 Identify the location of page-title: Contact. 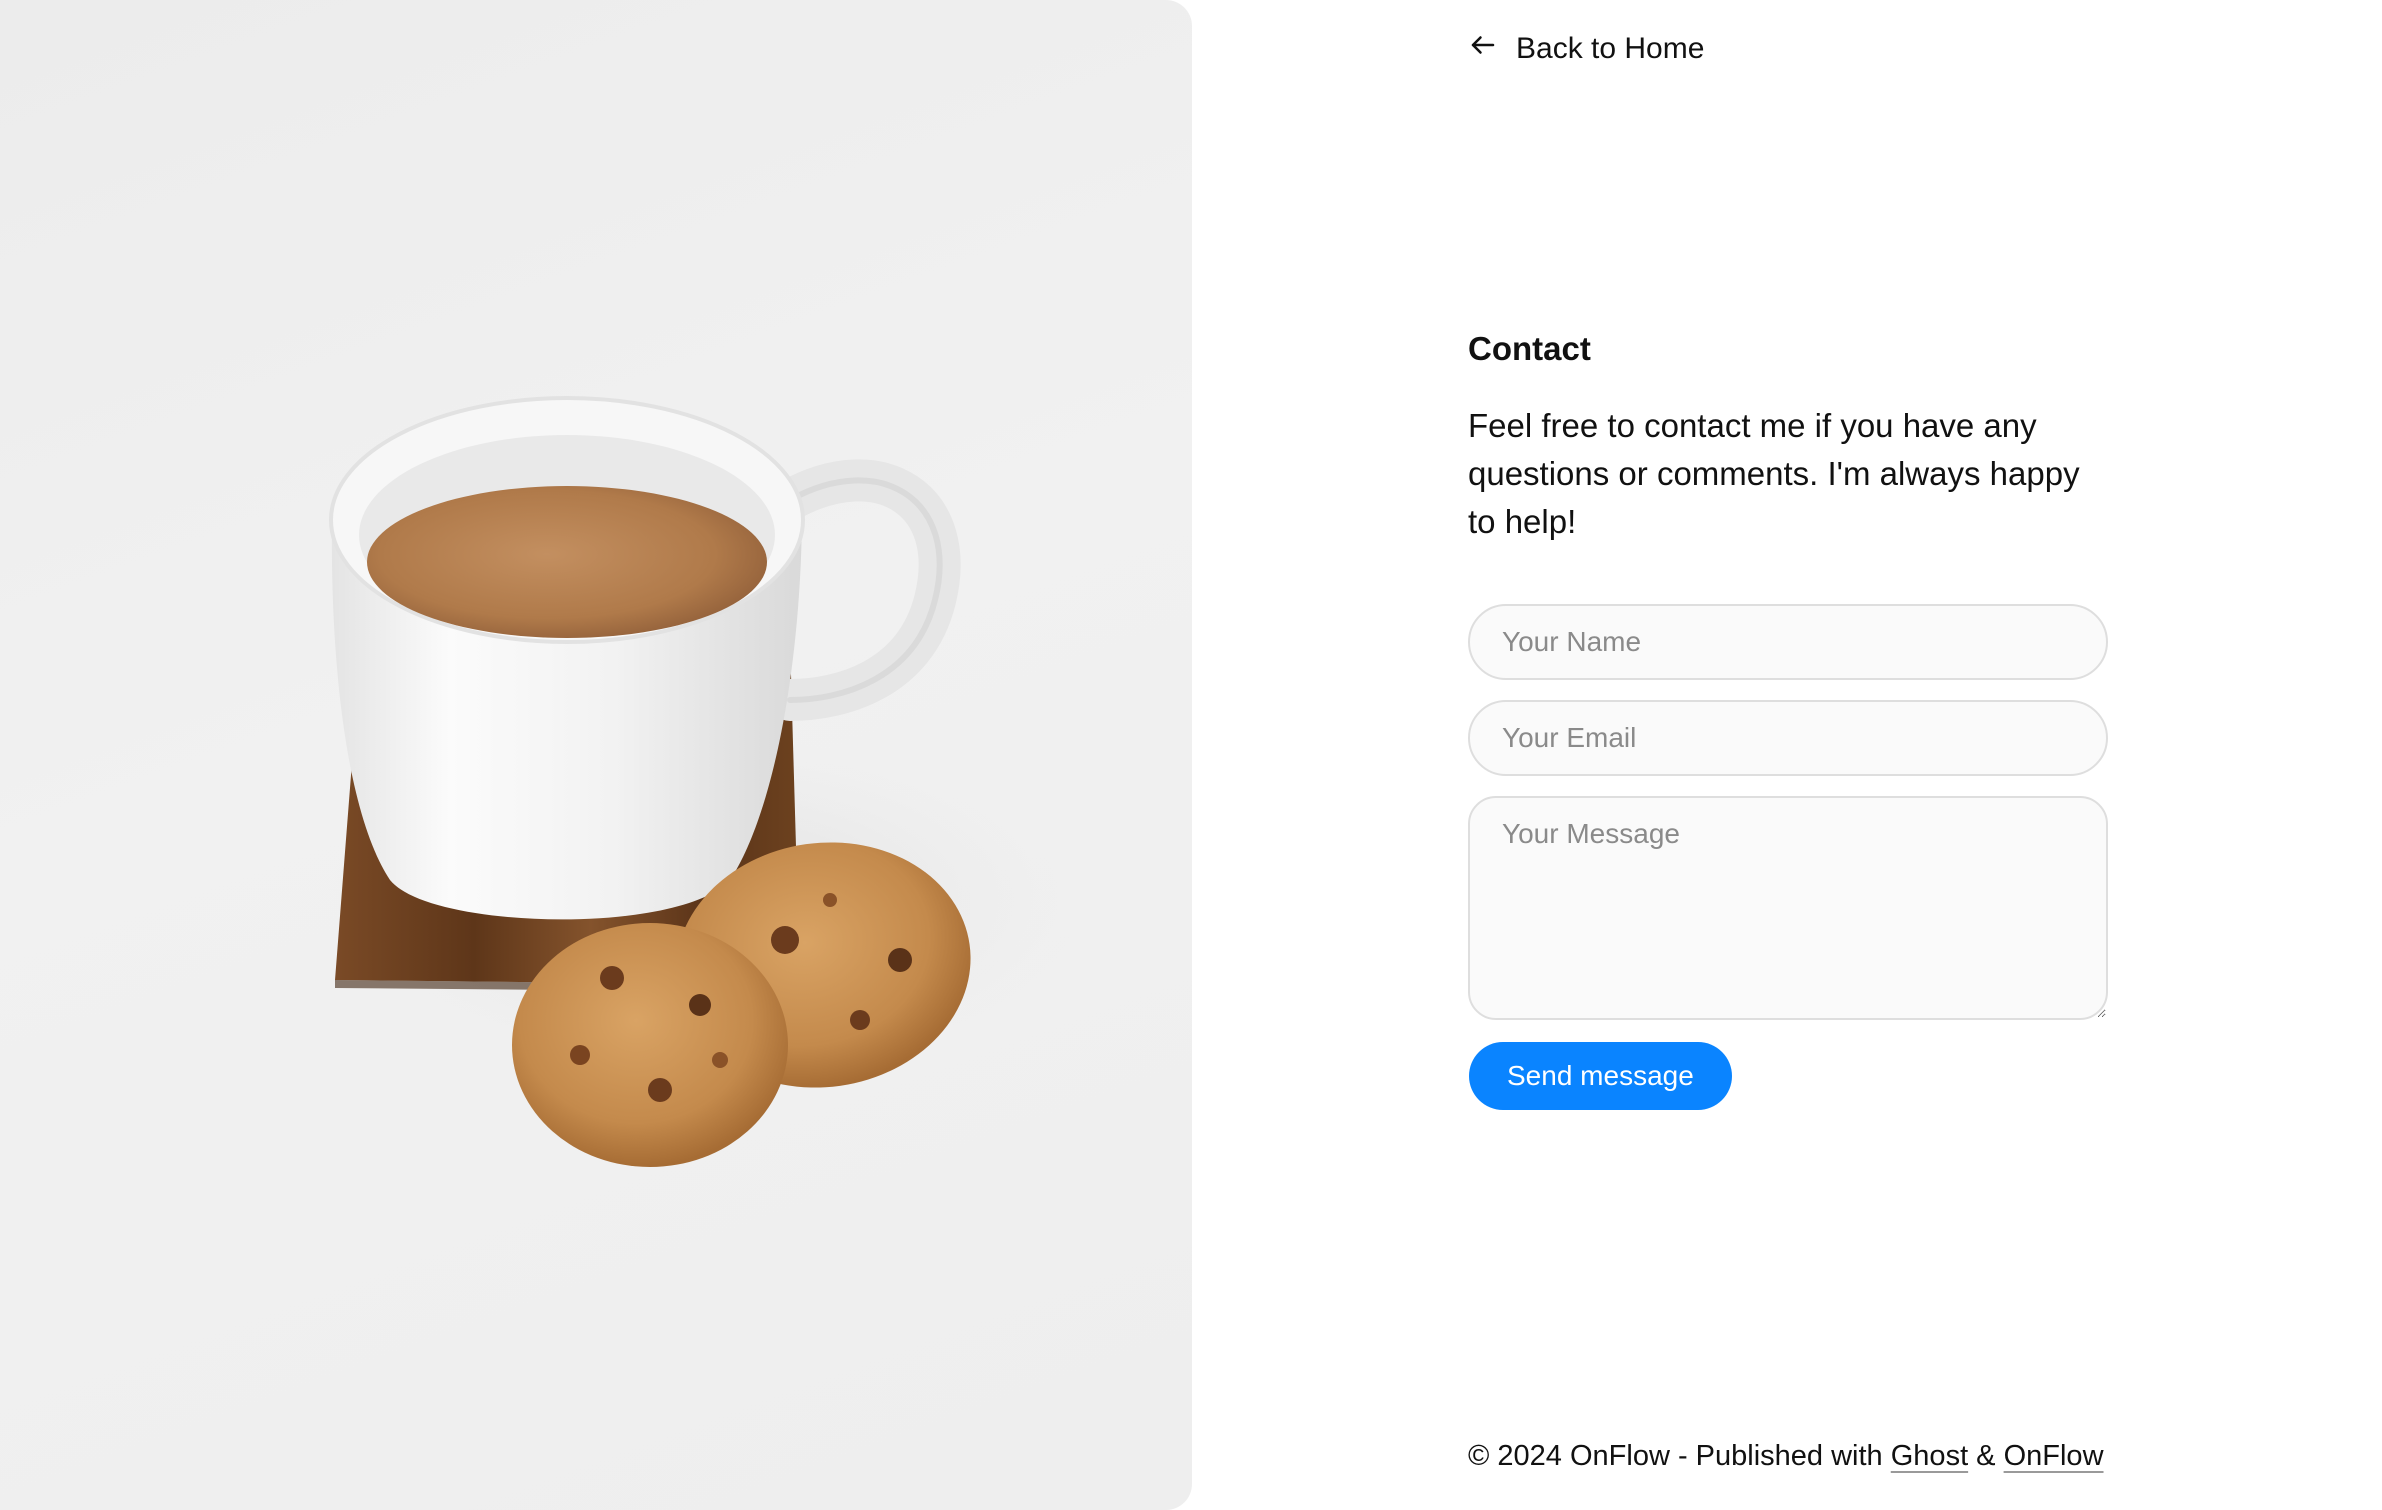
(1529, 348).